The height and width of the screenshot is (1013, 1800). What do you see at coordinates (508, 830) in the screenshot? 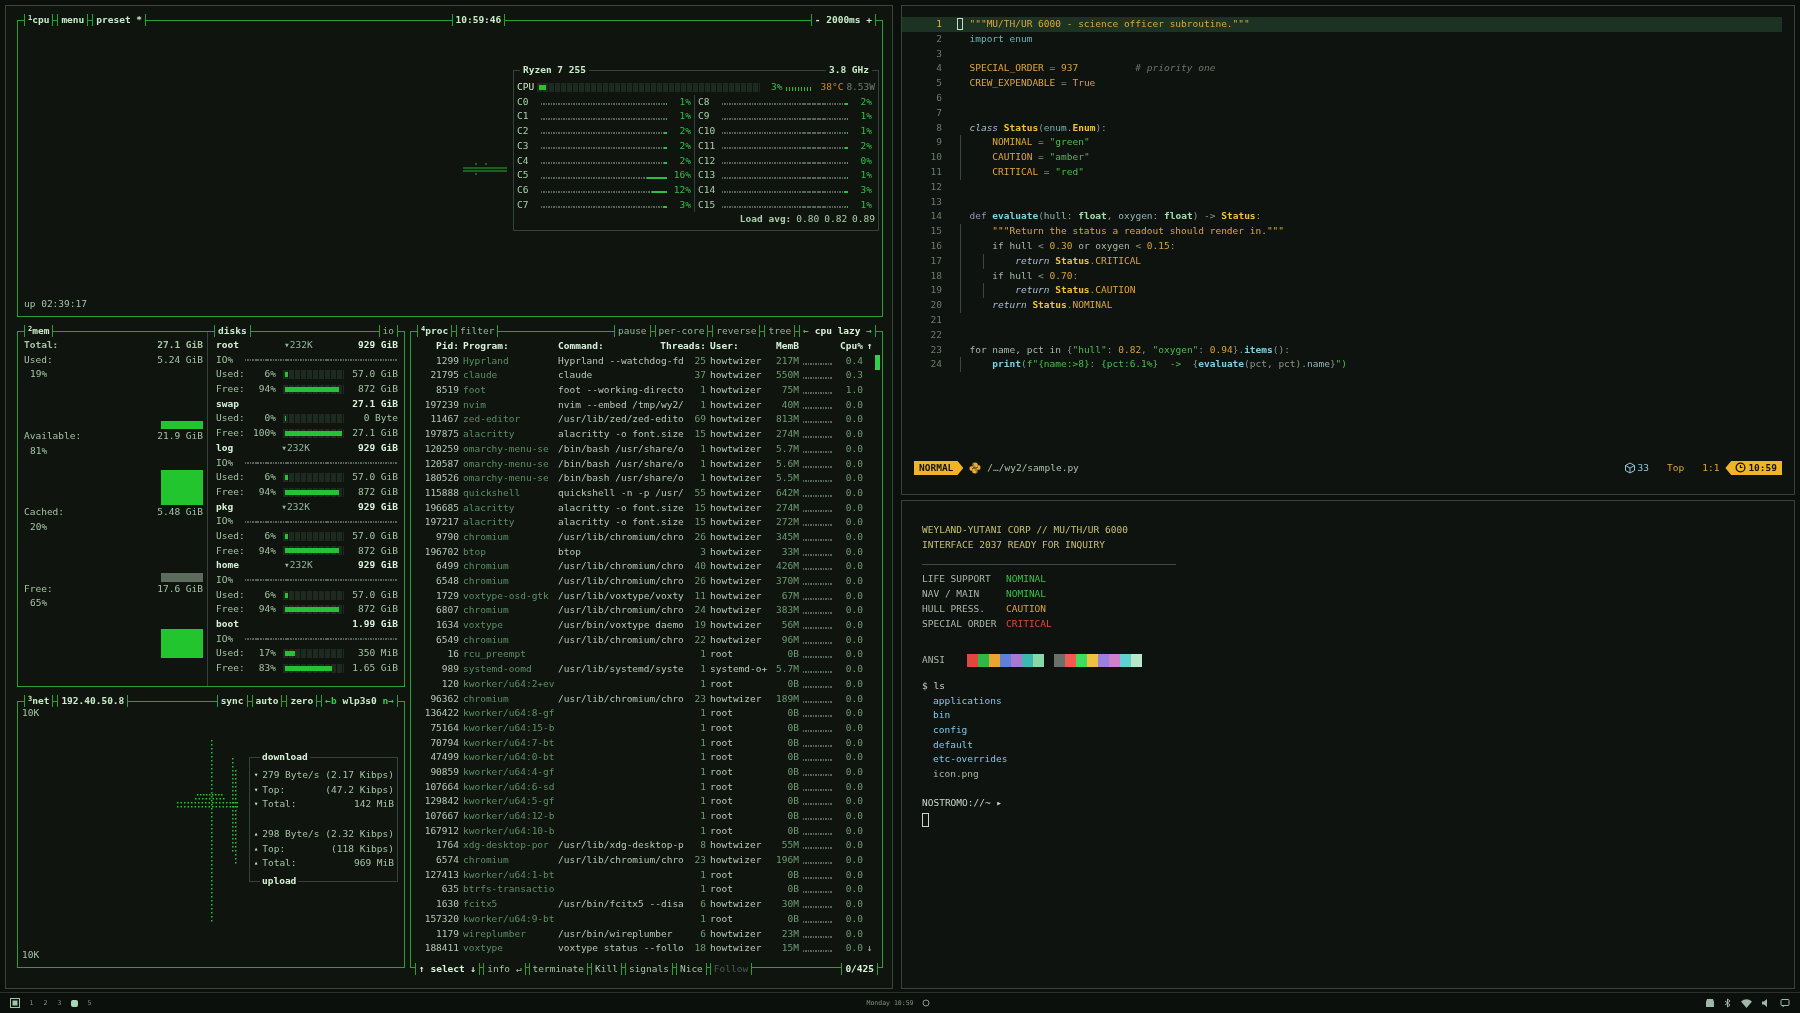
I see `table-cell-text: kworker/u64:10-b` at bounding box center [508, 830].